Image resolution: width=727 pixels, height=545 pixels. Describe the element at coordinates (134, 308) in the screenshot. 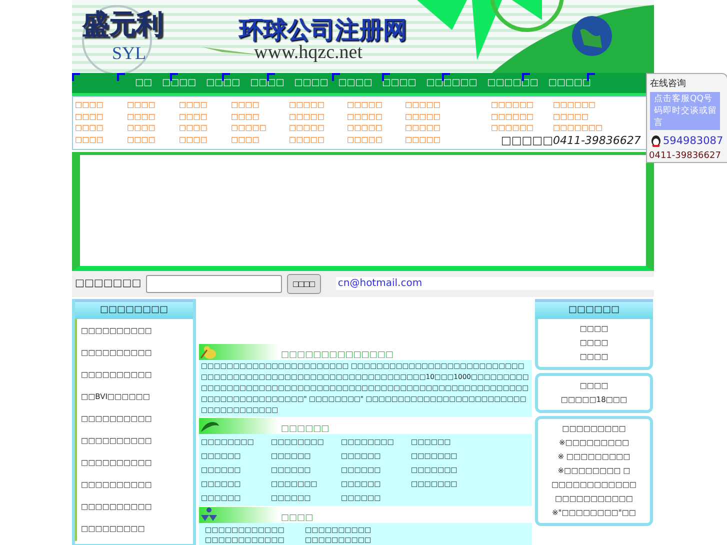

I see `column-header: □□□□□□□□` at that location.